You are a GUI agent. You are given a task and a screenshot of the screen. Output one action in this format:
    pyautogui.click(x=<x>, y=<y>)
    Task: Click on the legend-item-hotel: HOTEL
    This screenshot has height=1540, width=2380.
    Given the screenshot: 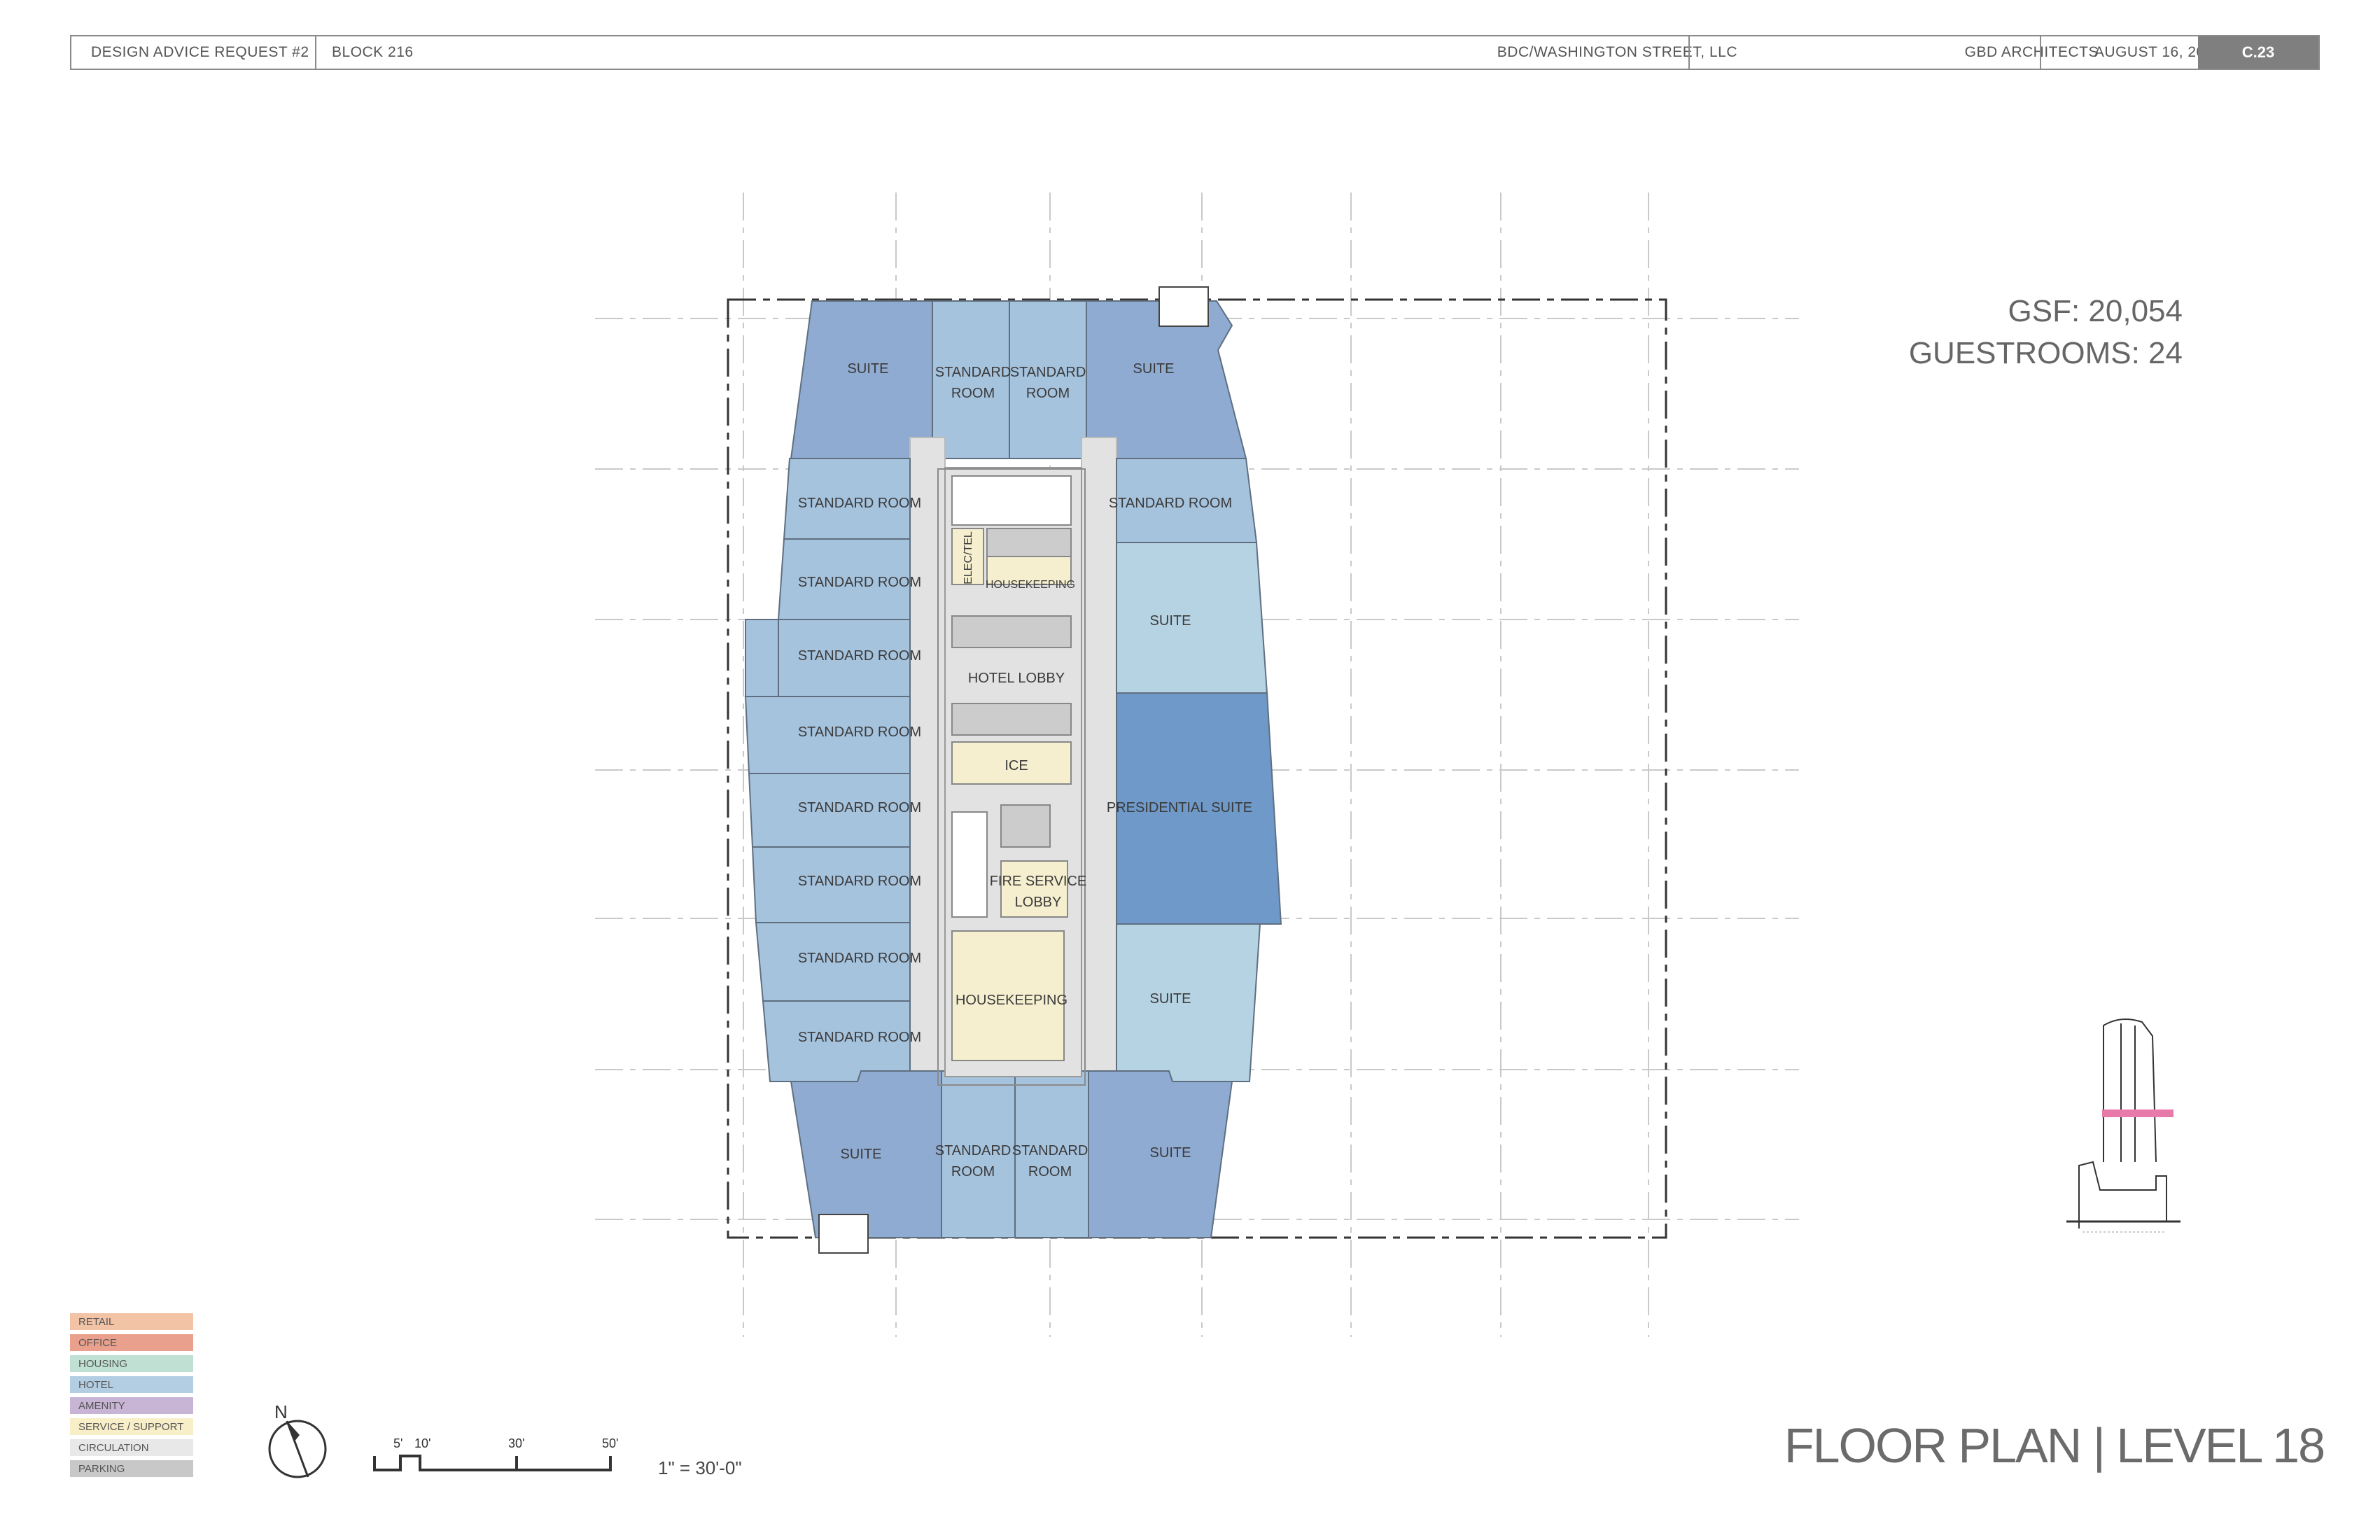 What is the action you would take?
    pyautogui.click(x=131, y=1384)
    